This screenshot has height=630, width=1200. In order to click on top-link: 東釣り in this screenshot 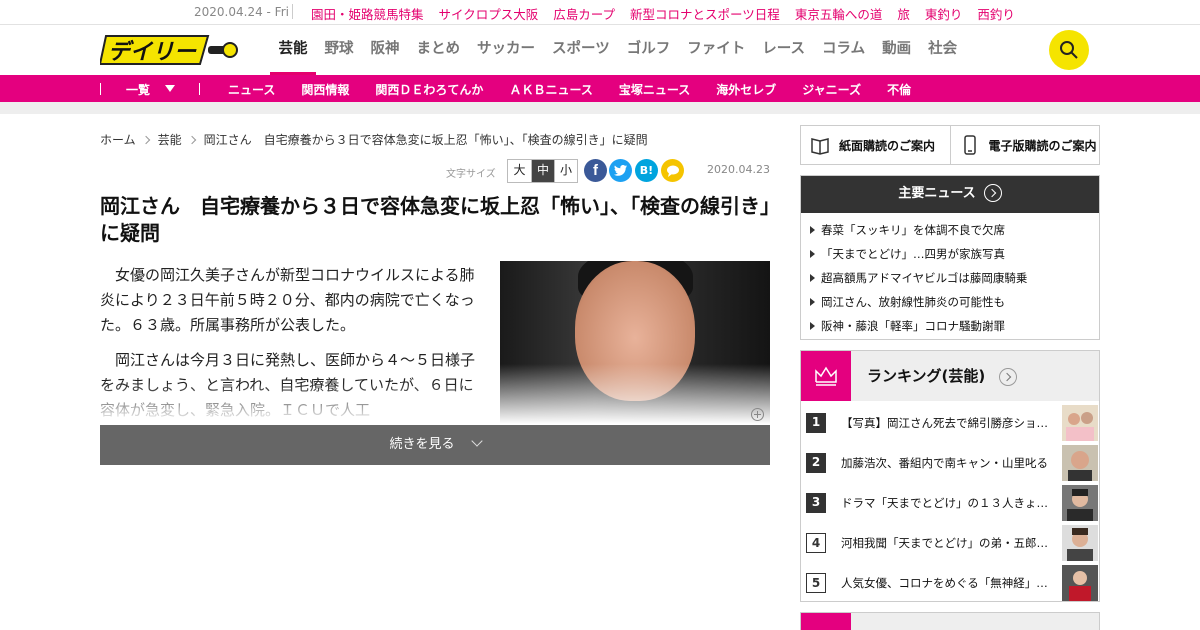, I will do `click(944, 13)`.